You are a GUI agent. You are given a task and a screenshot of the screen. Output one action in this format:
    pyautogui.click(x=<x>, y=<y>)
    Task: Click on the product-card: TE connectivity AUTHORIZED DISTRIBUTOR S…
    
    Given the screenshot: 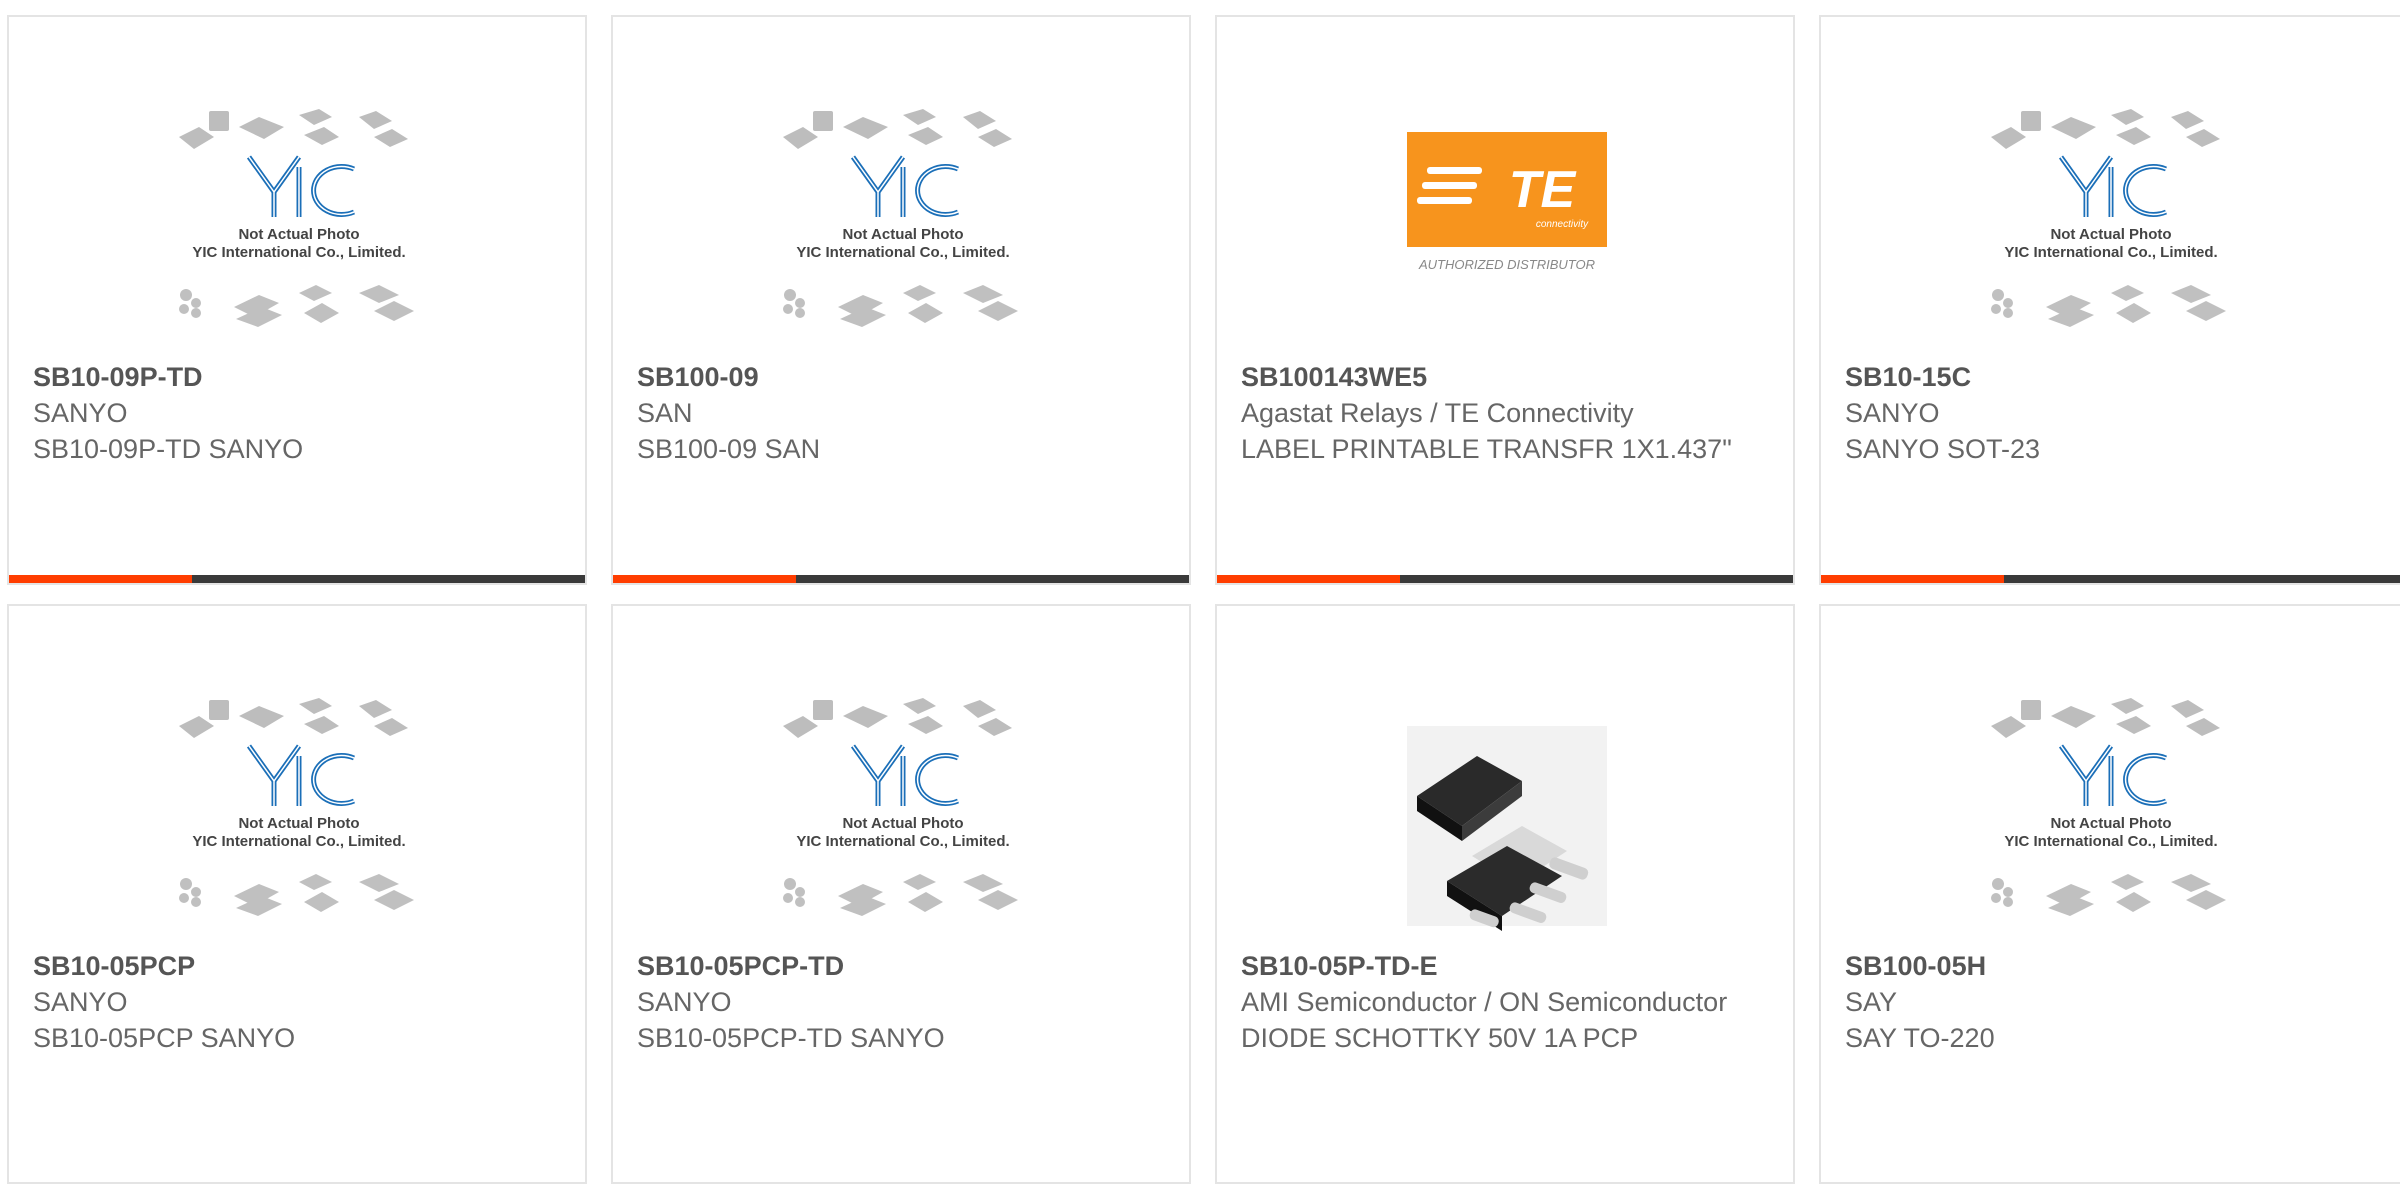 What is the action you would take?
    pyautogui.click(x=1505, y=300)
    